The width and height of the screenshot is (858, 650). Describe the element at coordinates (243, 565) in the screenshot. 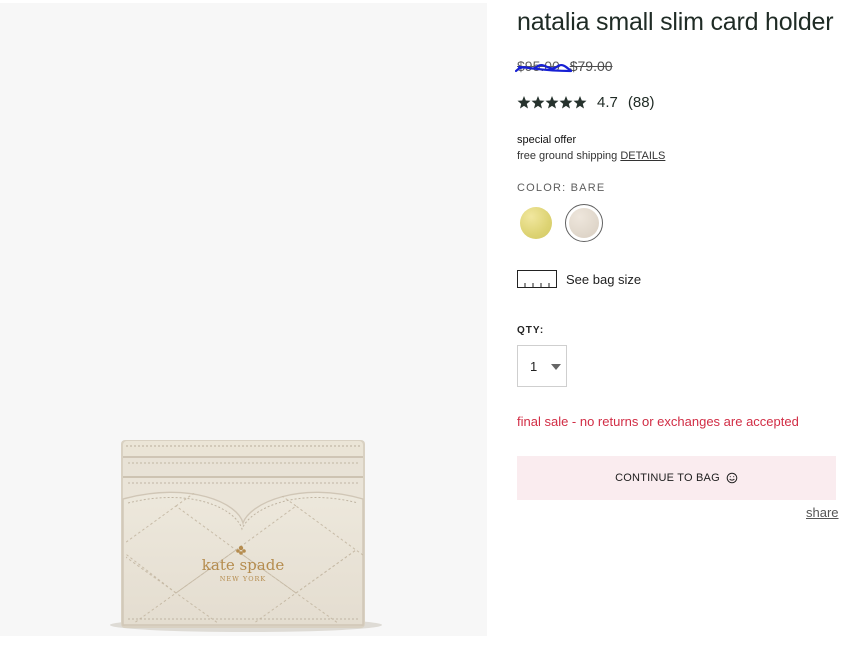

I see `brand-logo: kate spade` at that location.